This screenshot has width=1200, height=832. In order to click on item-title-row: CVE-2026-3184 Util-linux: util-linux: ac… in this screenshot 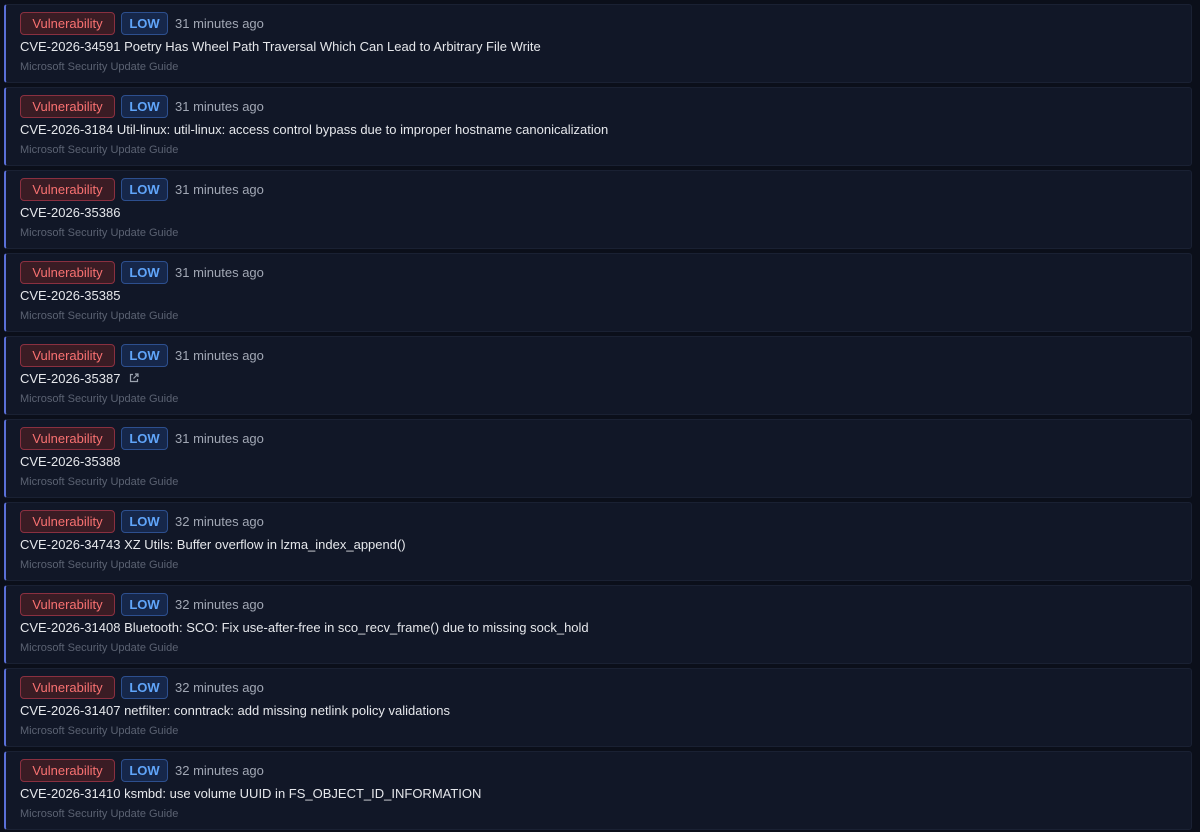, I will do `click(605, 129)`.